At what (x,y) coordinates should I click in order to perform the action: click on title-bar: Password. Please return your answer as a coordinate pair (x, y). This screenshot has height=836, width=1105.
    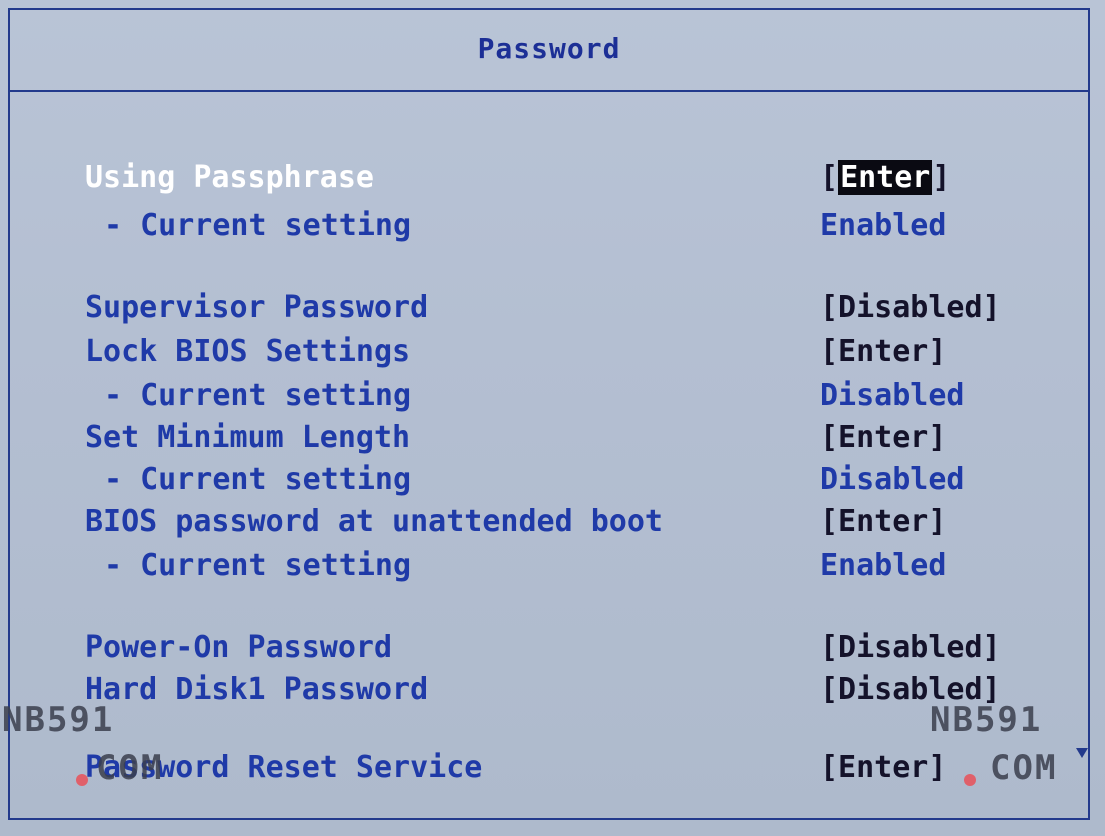
    Looking at the image, I should click on (549, 51).